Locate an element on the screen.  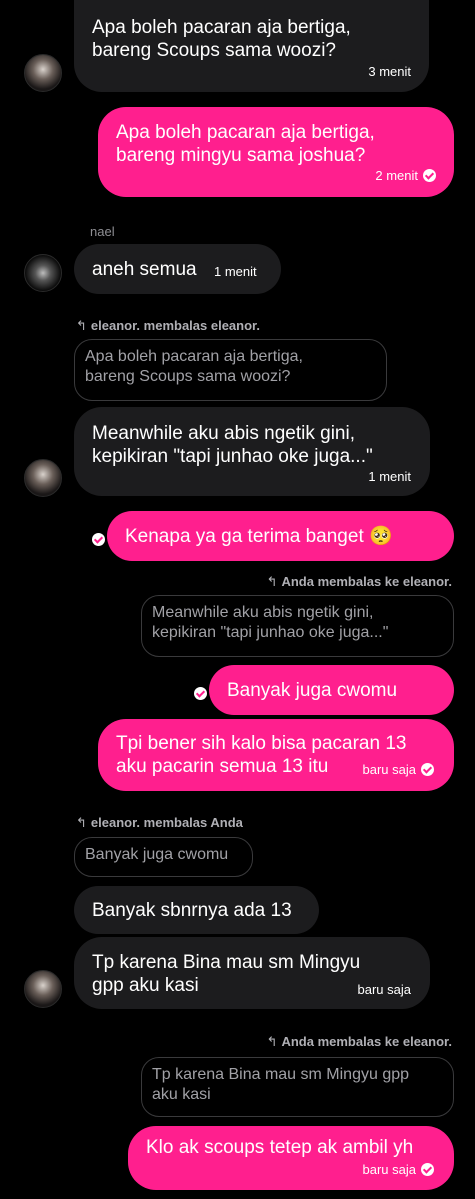
message-bubble-incoming: aneh semua 1 menit is located at coordinates (177, 269).